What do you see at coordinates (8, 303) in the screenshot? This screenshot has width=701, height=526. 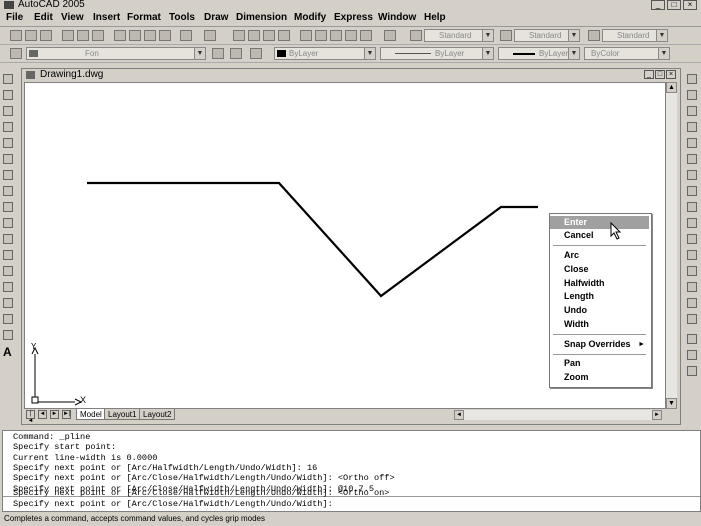 I see `hatch-icon` at bounding box center [8, 303].